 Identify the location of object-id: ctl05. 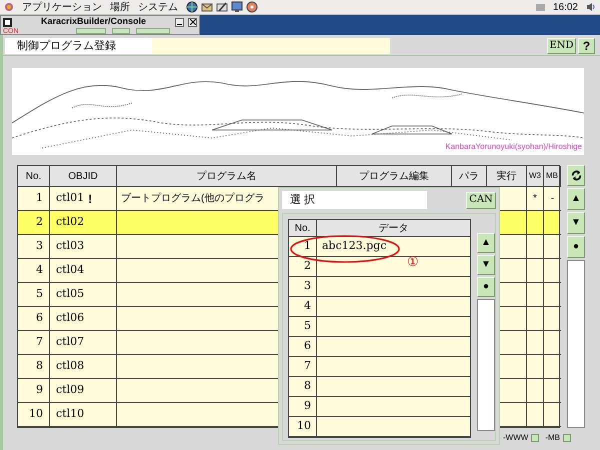
(70, 294).